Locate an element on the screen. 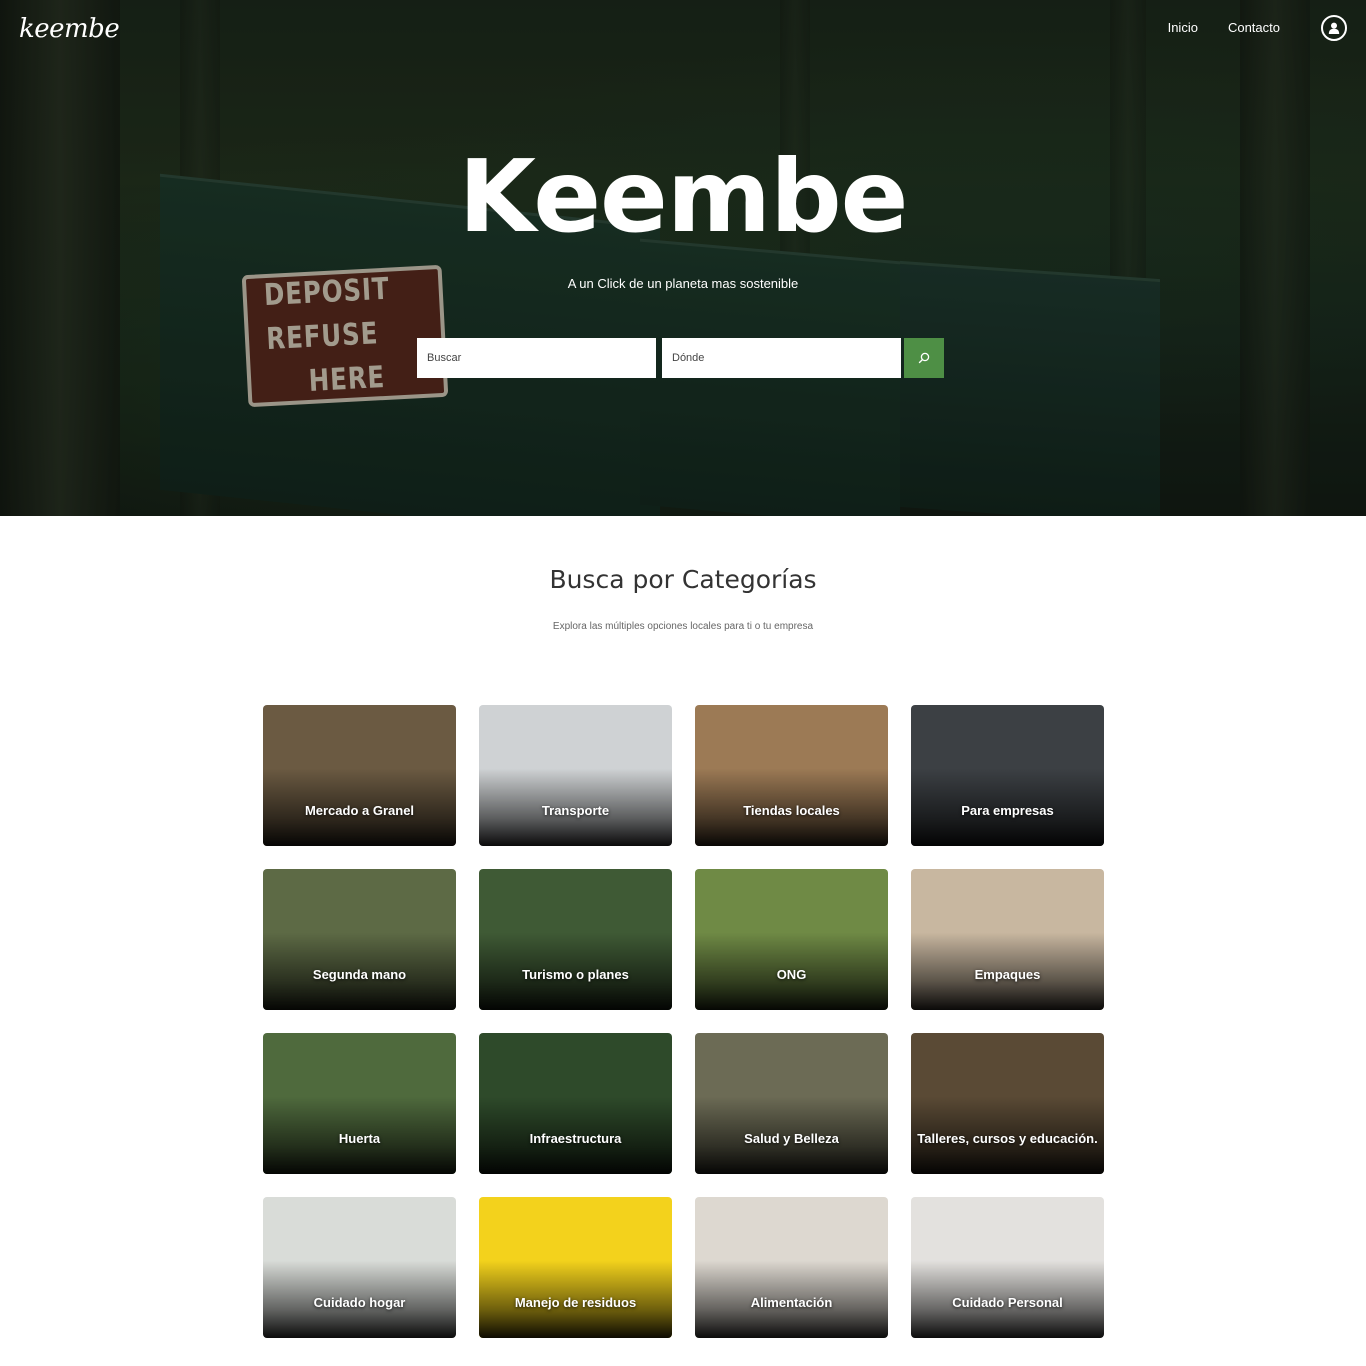 This screenshot has height=1366, width=1366. category-card-turismo-o-planes: Turismo o planes is located at coordinates (575, 939).